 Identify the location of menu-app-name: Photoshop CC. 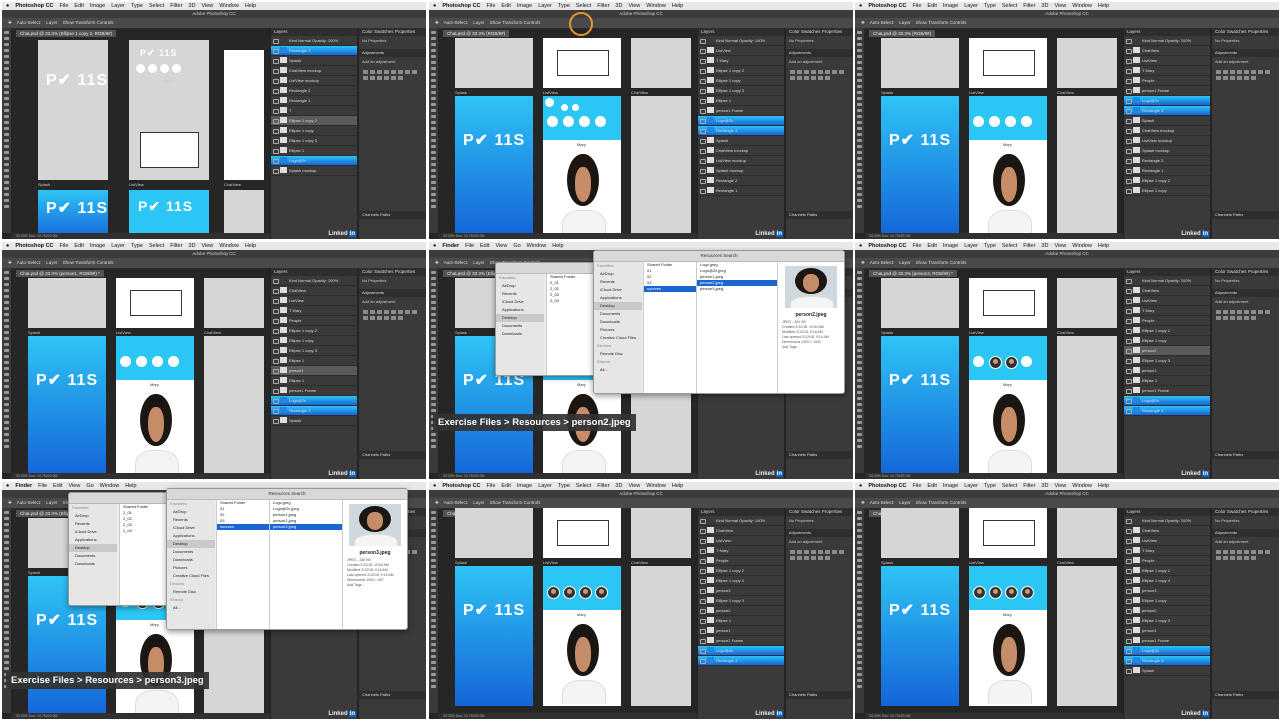
(34, 6).